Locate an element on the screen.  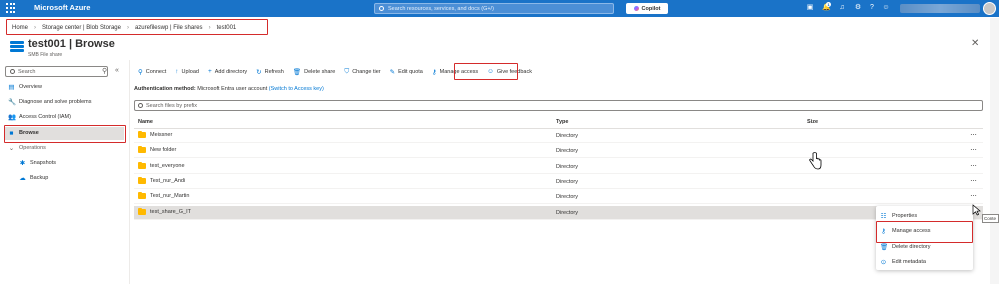
column-header-size: Size is located at coordinates (812, 122).